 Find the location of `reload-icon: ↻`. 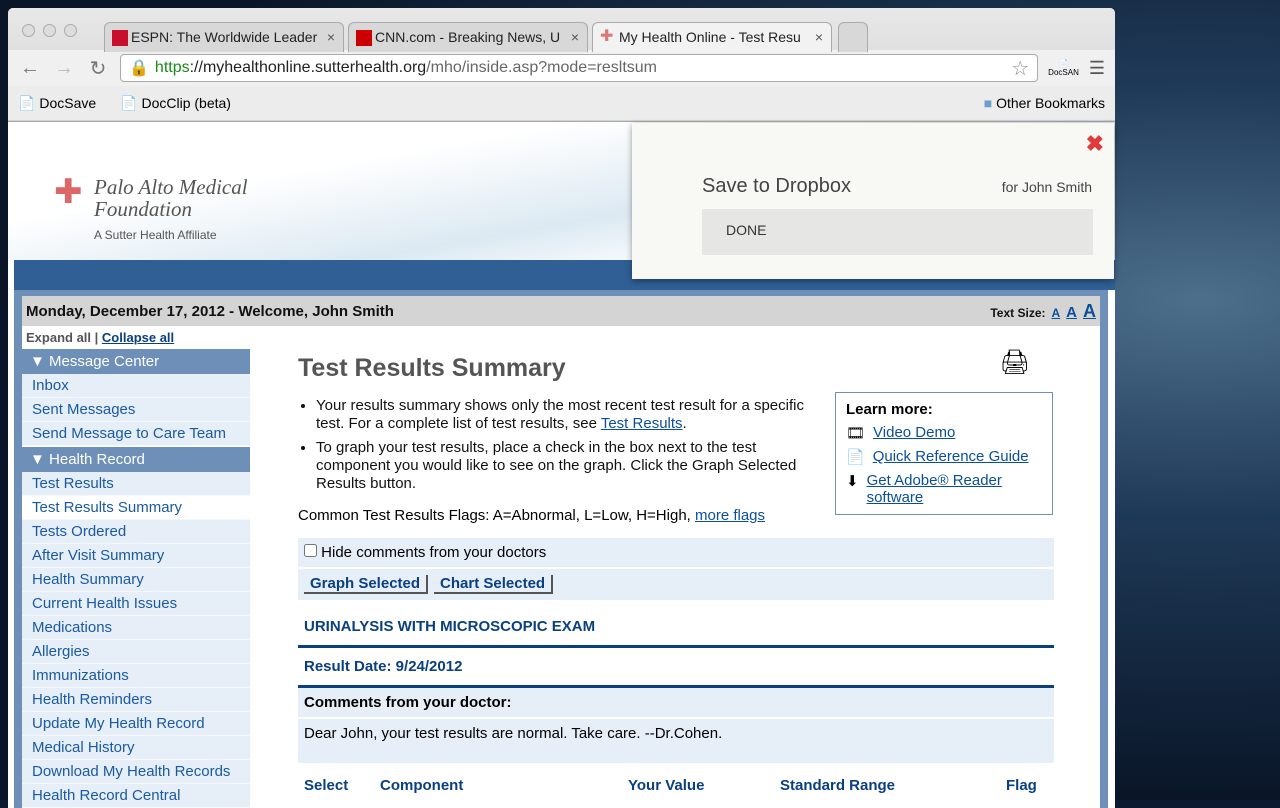

reload-icon: ↻ is located at coordinates (98, 68).